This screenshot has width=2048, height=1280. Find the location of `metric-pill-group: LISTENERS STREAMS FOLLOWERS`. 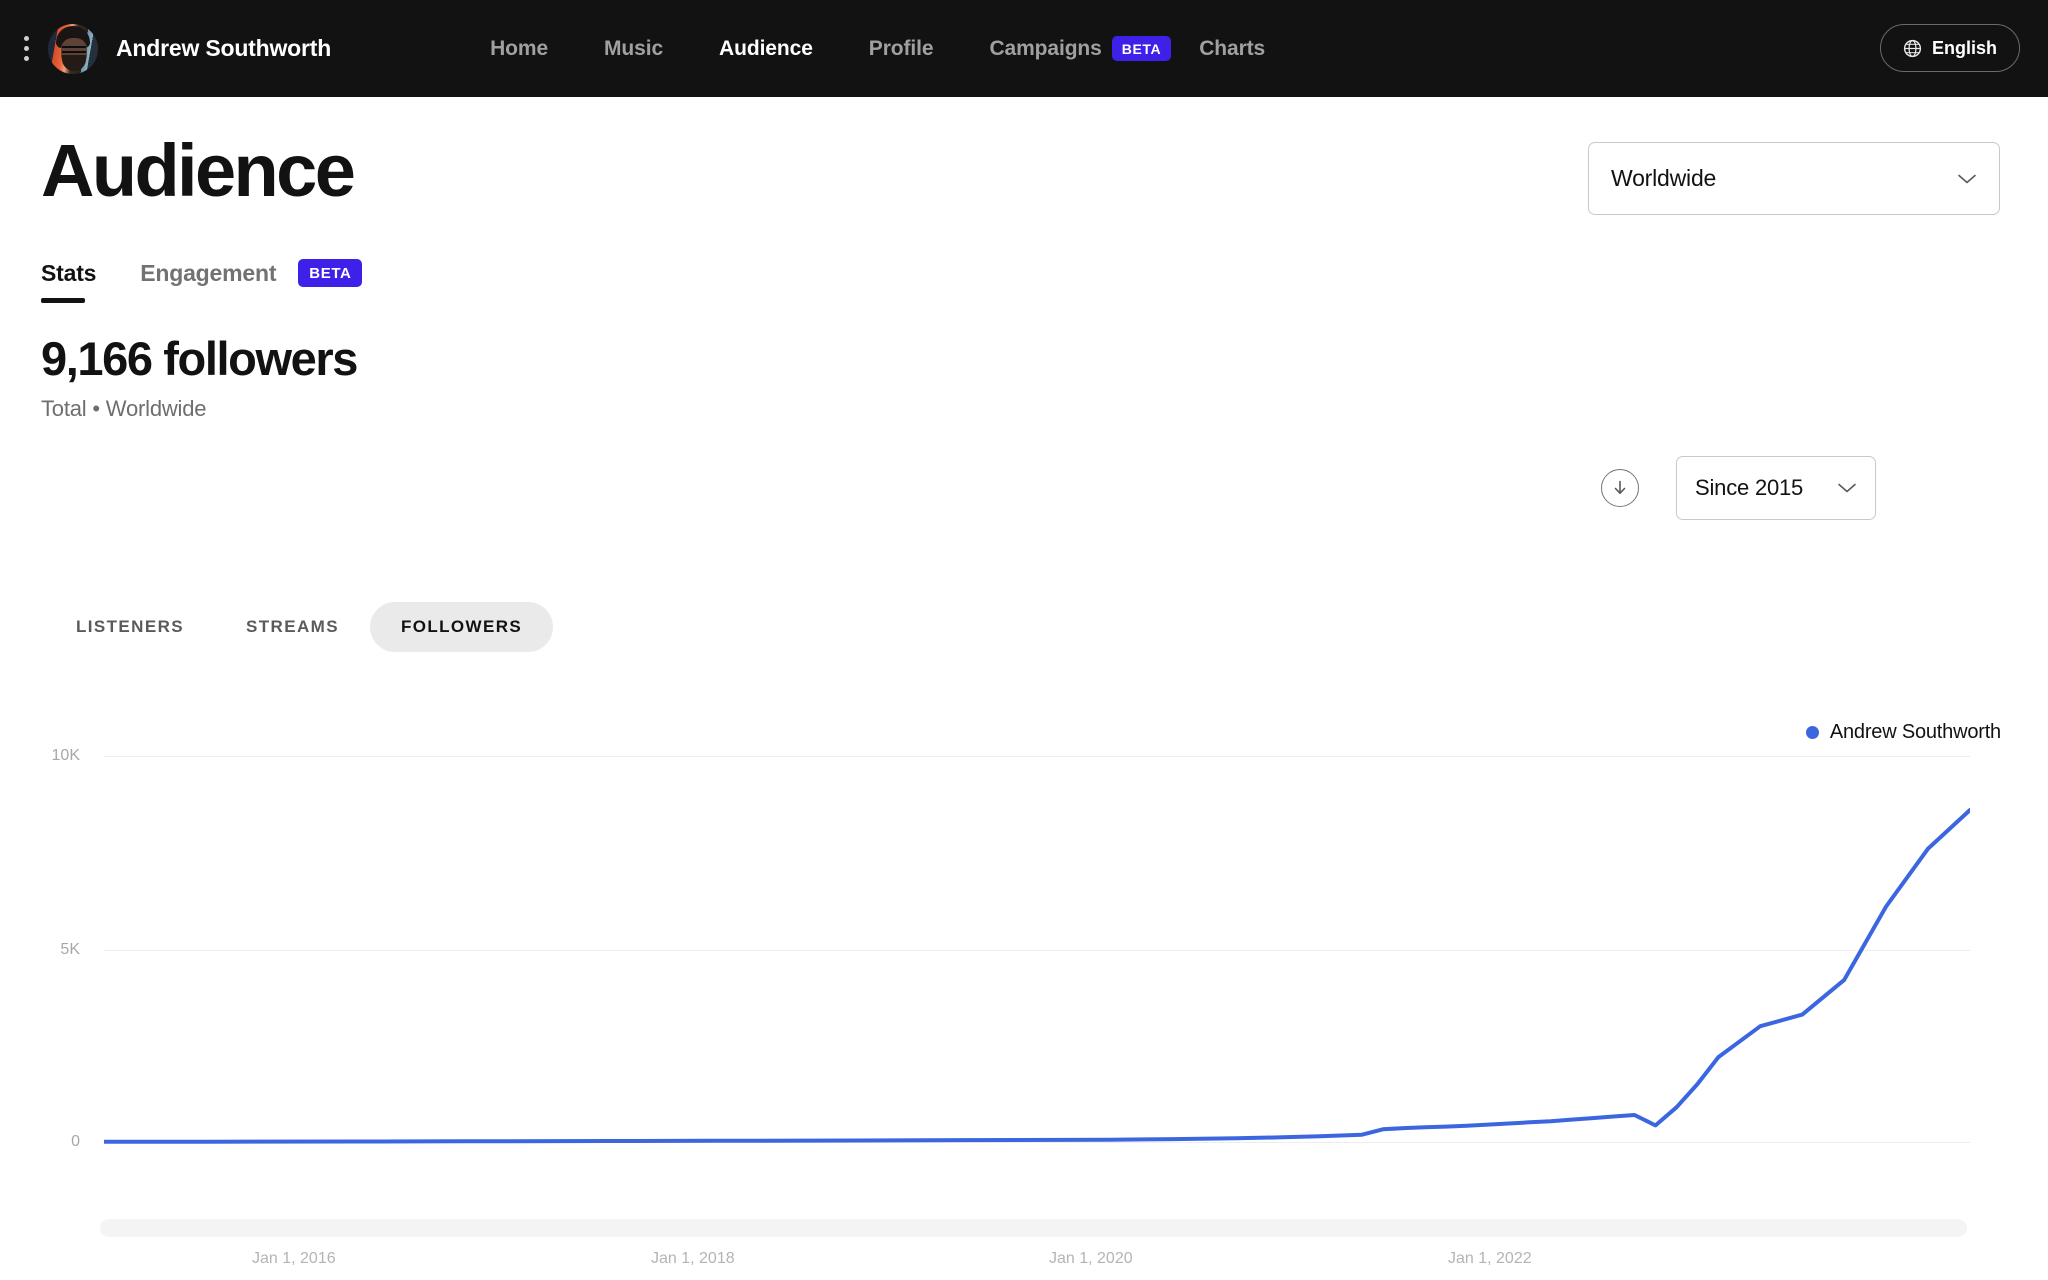

metric-pill-group: LISTENERS STREAMS FOLLOWERS is located at coordinates (299, 627).